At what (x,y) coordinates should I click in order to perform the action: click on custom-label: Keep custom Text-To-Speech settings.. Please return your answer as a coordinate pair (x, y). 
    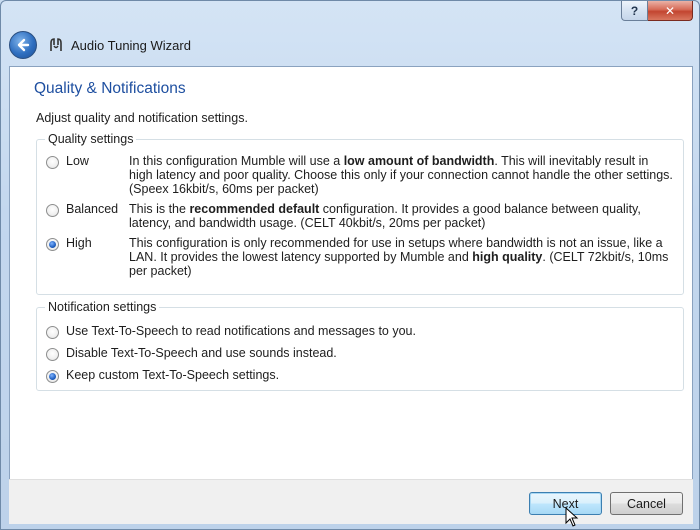
    Looking at the image, I should click on (173, 375).